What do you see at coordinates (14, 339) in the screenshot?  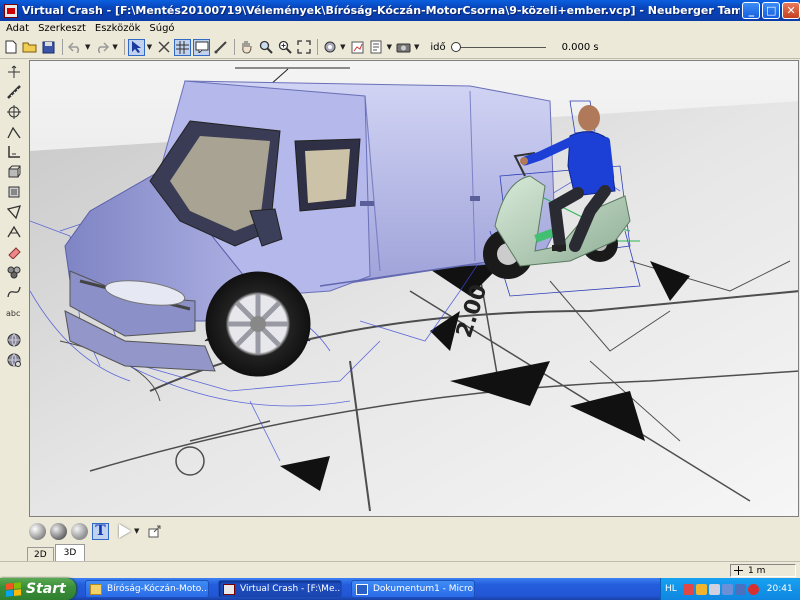 I see `globe-tool-icon` at bounding box center [14, 339].